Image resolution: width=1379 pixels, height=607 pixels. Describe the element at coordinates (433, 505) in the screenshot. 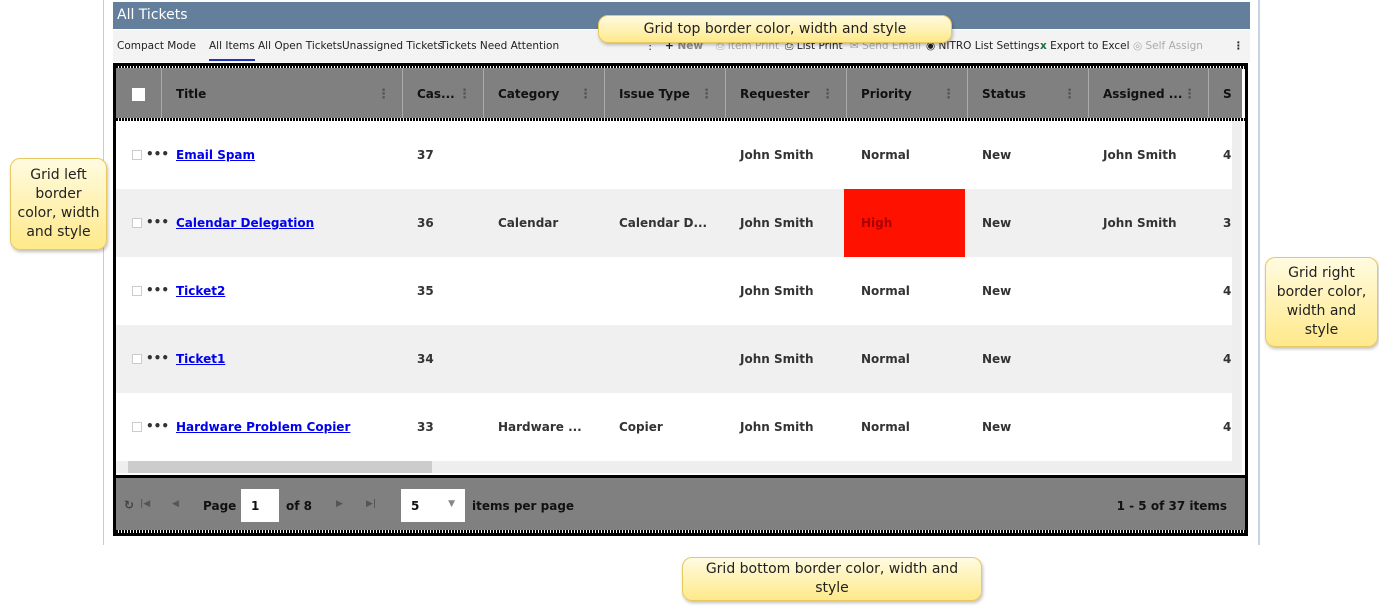

I see `per-page-select: 5 ▼` at that location.